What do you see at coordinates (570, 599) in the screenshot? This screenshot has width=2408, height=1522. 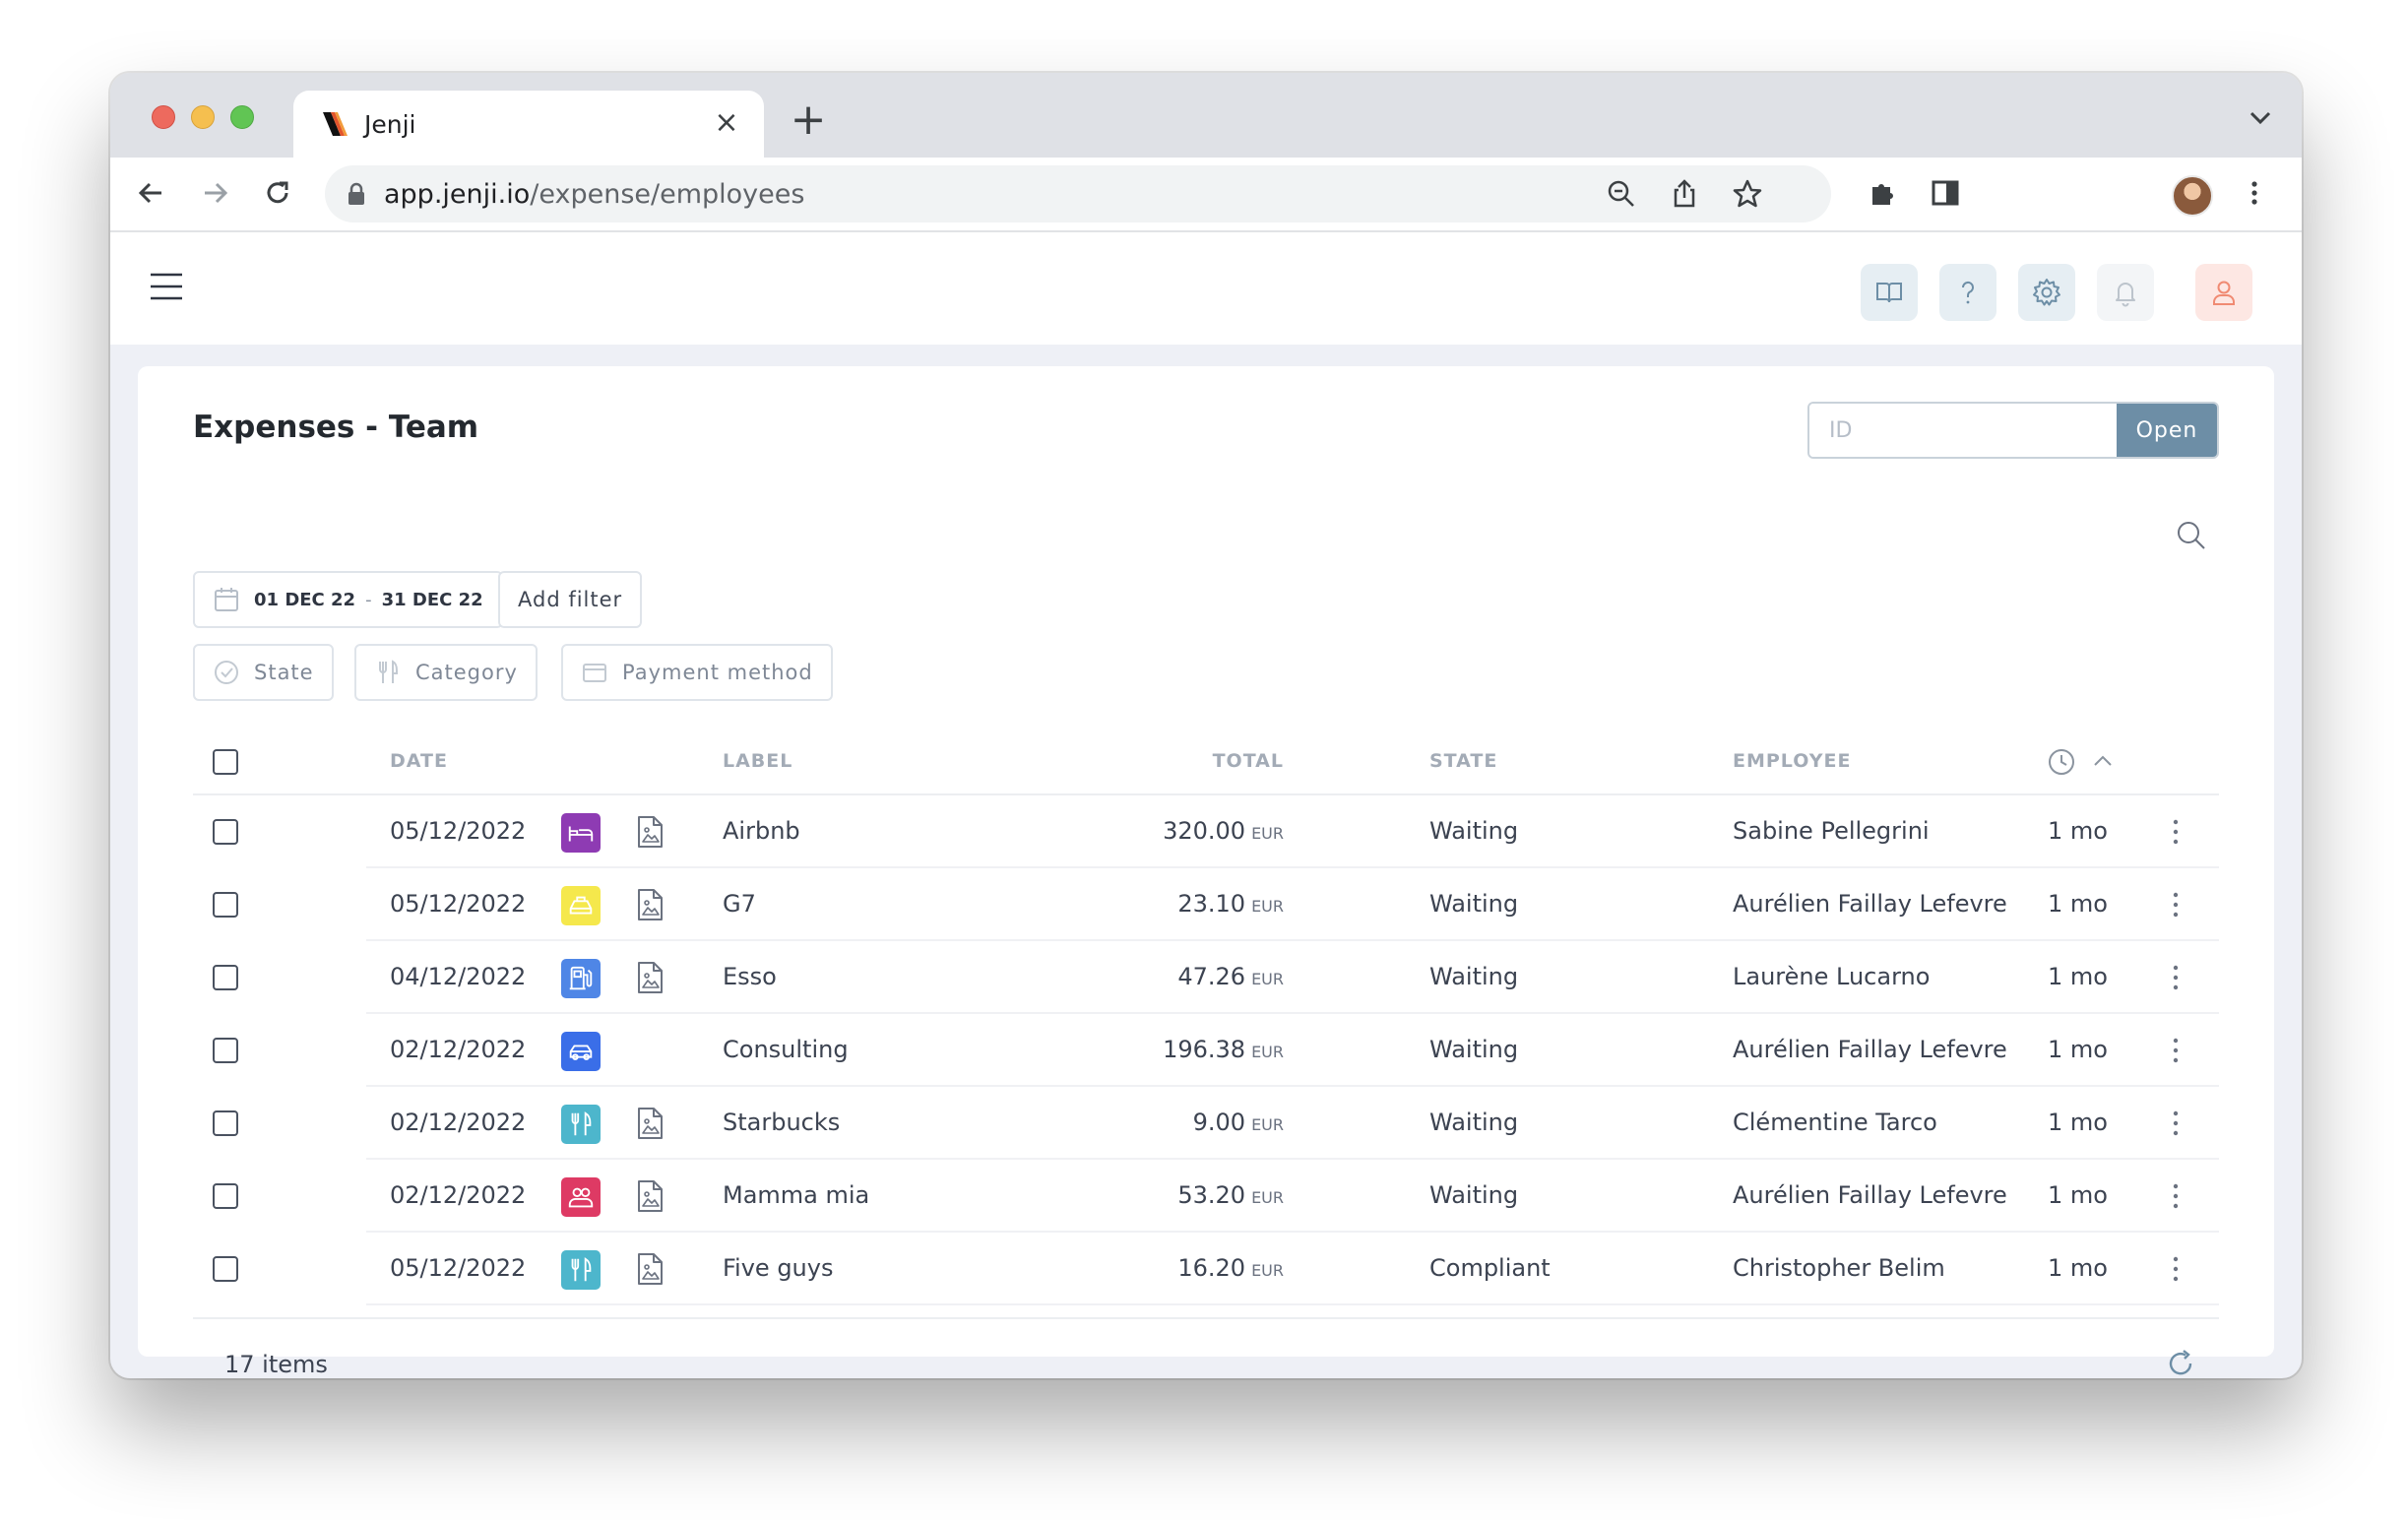 I see `add-filter-button: Add filter` at bounding box center [570, 599].